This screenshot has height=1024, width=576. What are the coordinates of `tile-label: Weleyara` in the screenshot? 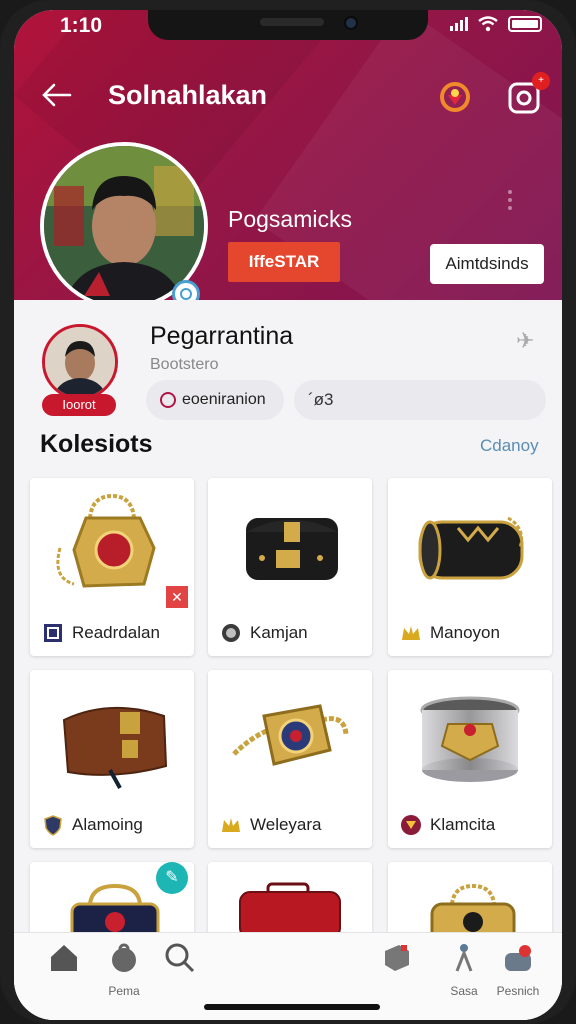 It's located at (286, 824).